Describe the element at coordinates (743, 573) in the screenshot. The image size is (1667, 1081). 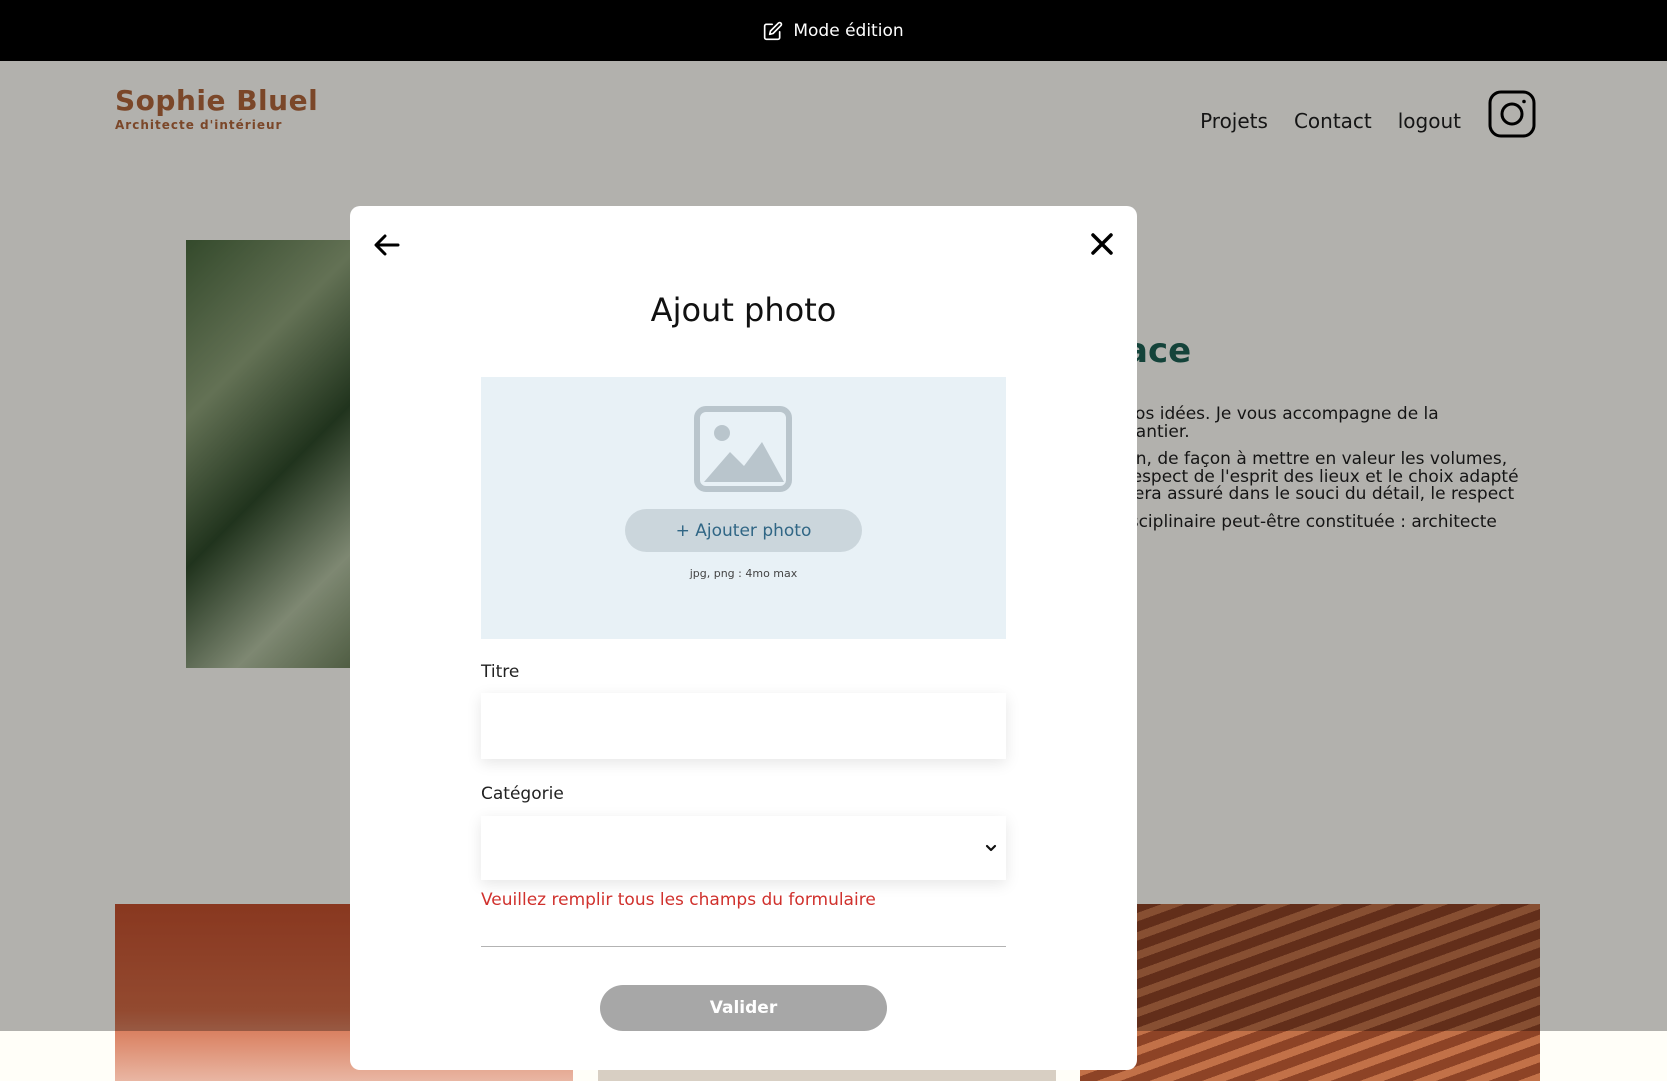
I see `upload-hint: jpg, png : 4mo max` at that location.